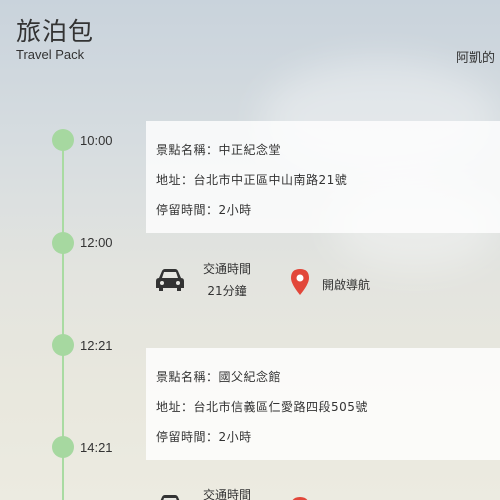 The width and height of the screenshot is (500, 500). What do you see at coordinates (96, 140) in the screenshot?
I see `timeline-time: 10:00` at bounding box center [96, 140].